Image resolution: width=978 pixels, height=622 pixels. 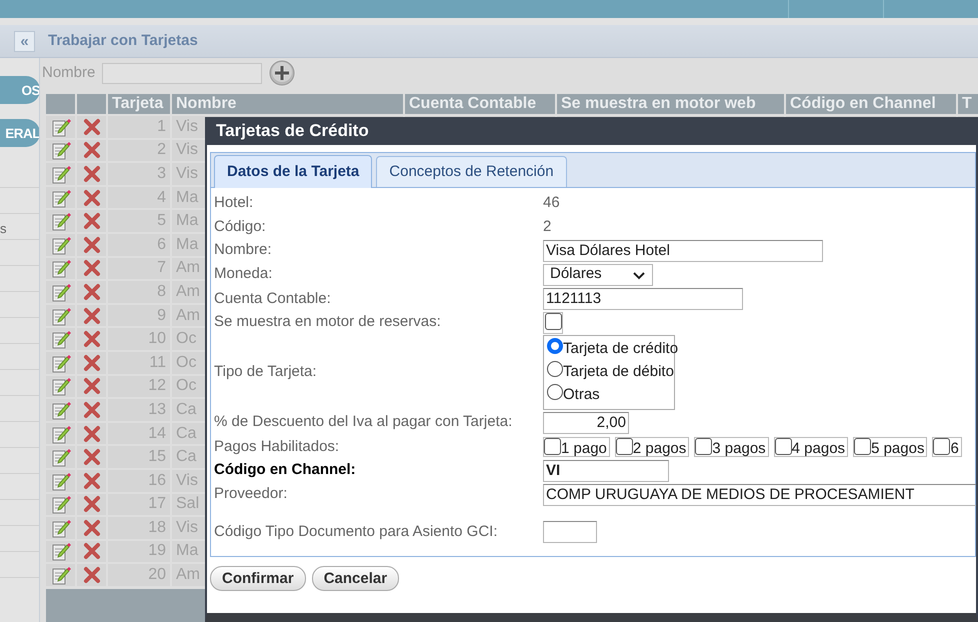 What do you see at coordinates (759, 495) in the screenshot?
I see `text-field: COMP URUGUAYA DE MEDIOS DE PROCESAMIENT` at bounding box center [759, 495].